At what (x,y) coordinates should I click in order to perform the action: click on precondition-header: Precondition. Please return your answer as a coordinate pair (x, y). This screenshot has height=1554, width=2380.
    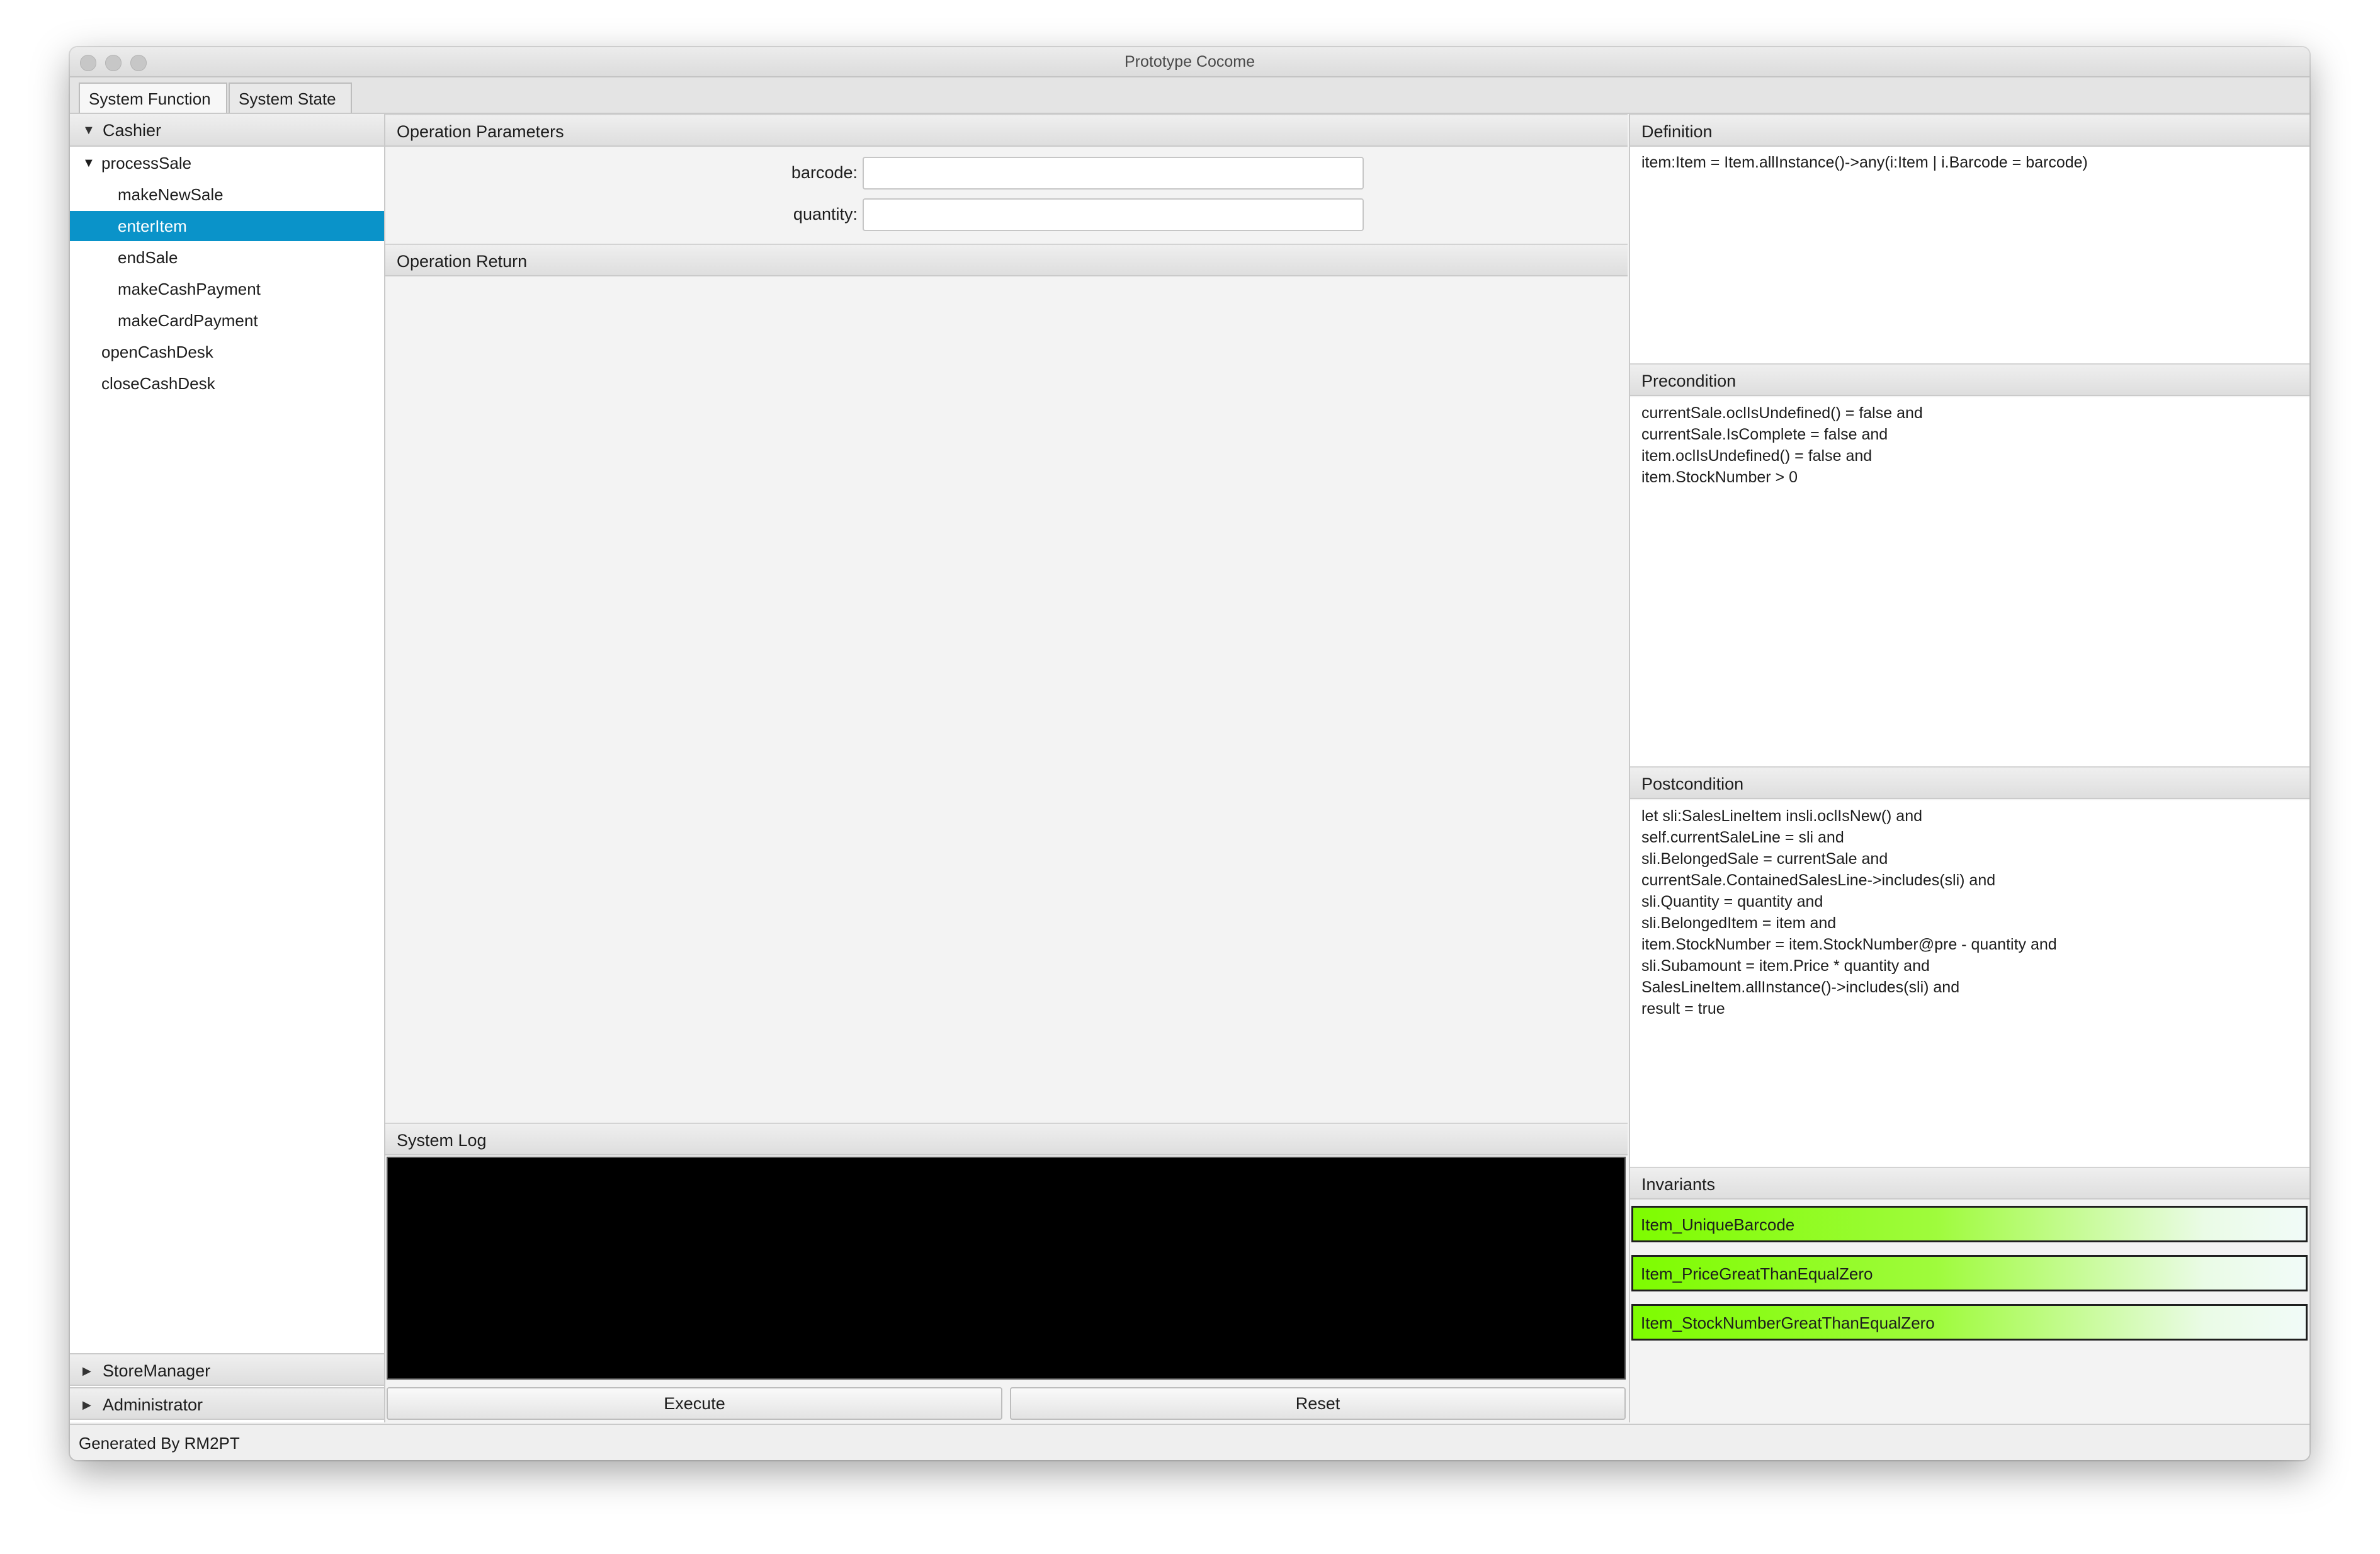
    Looking at the image, I should click on (1969, 380).